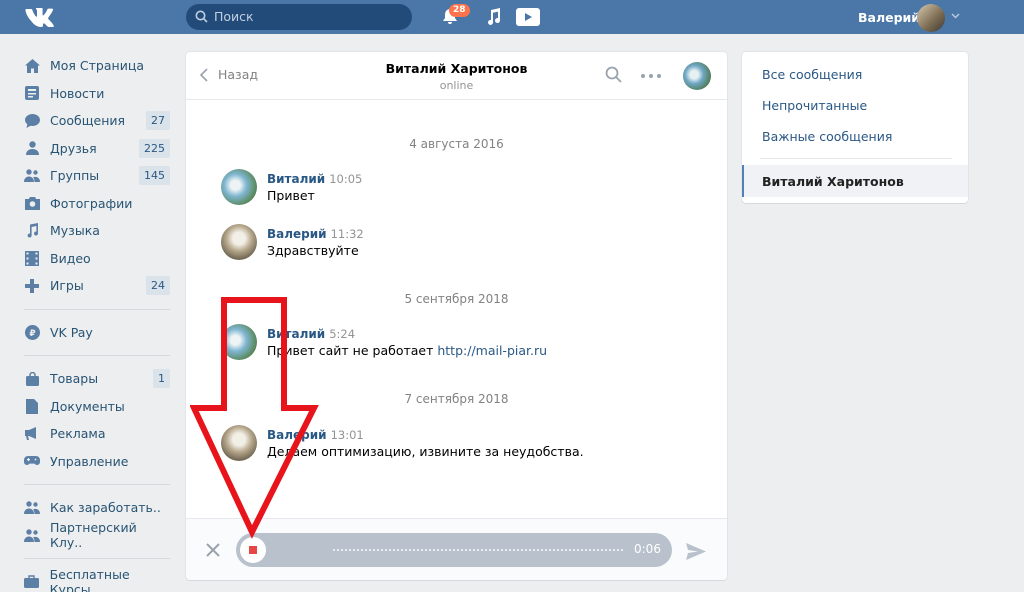  What do you see at coordinates (158, 285) in the screenshot?
I see `games-count-badge: 24` at bounding box center [158, 285].